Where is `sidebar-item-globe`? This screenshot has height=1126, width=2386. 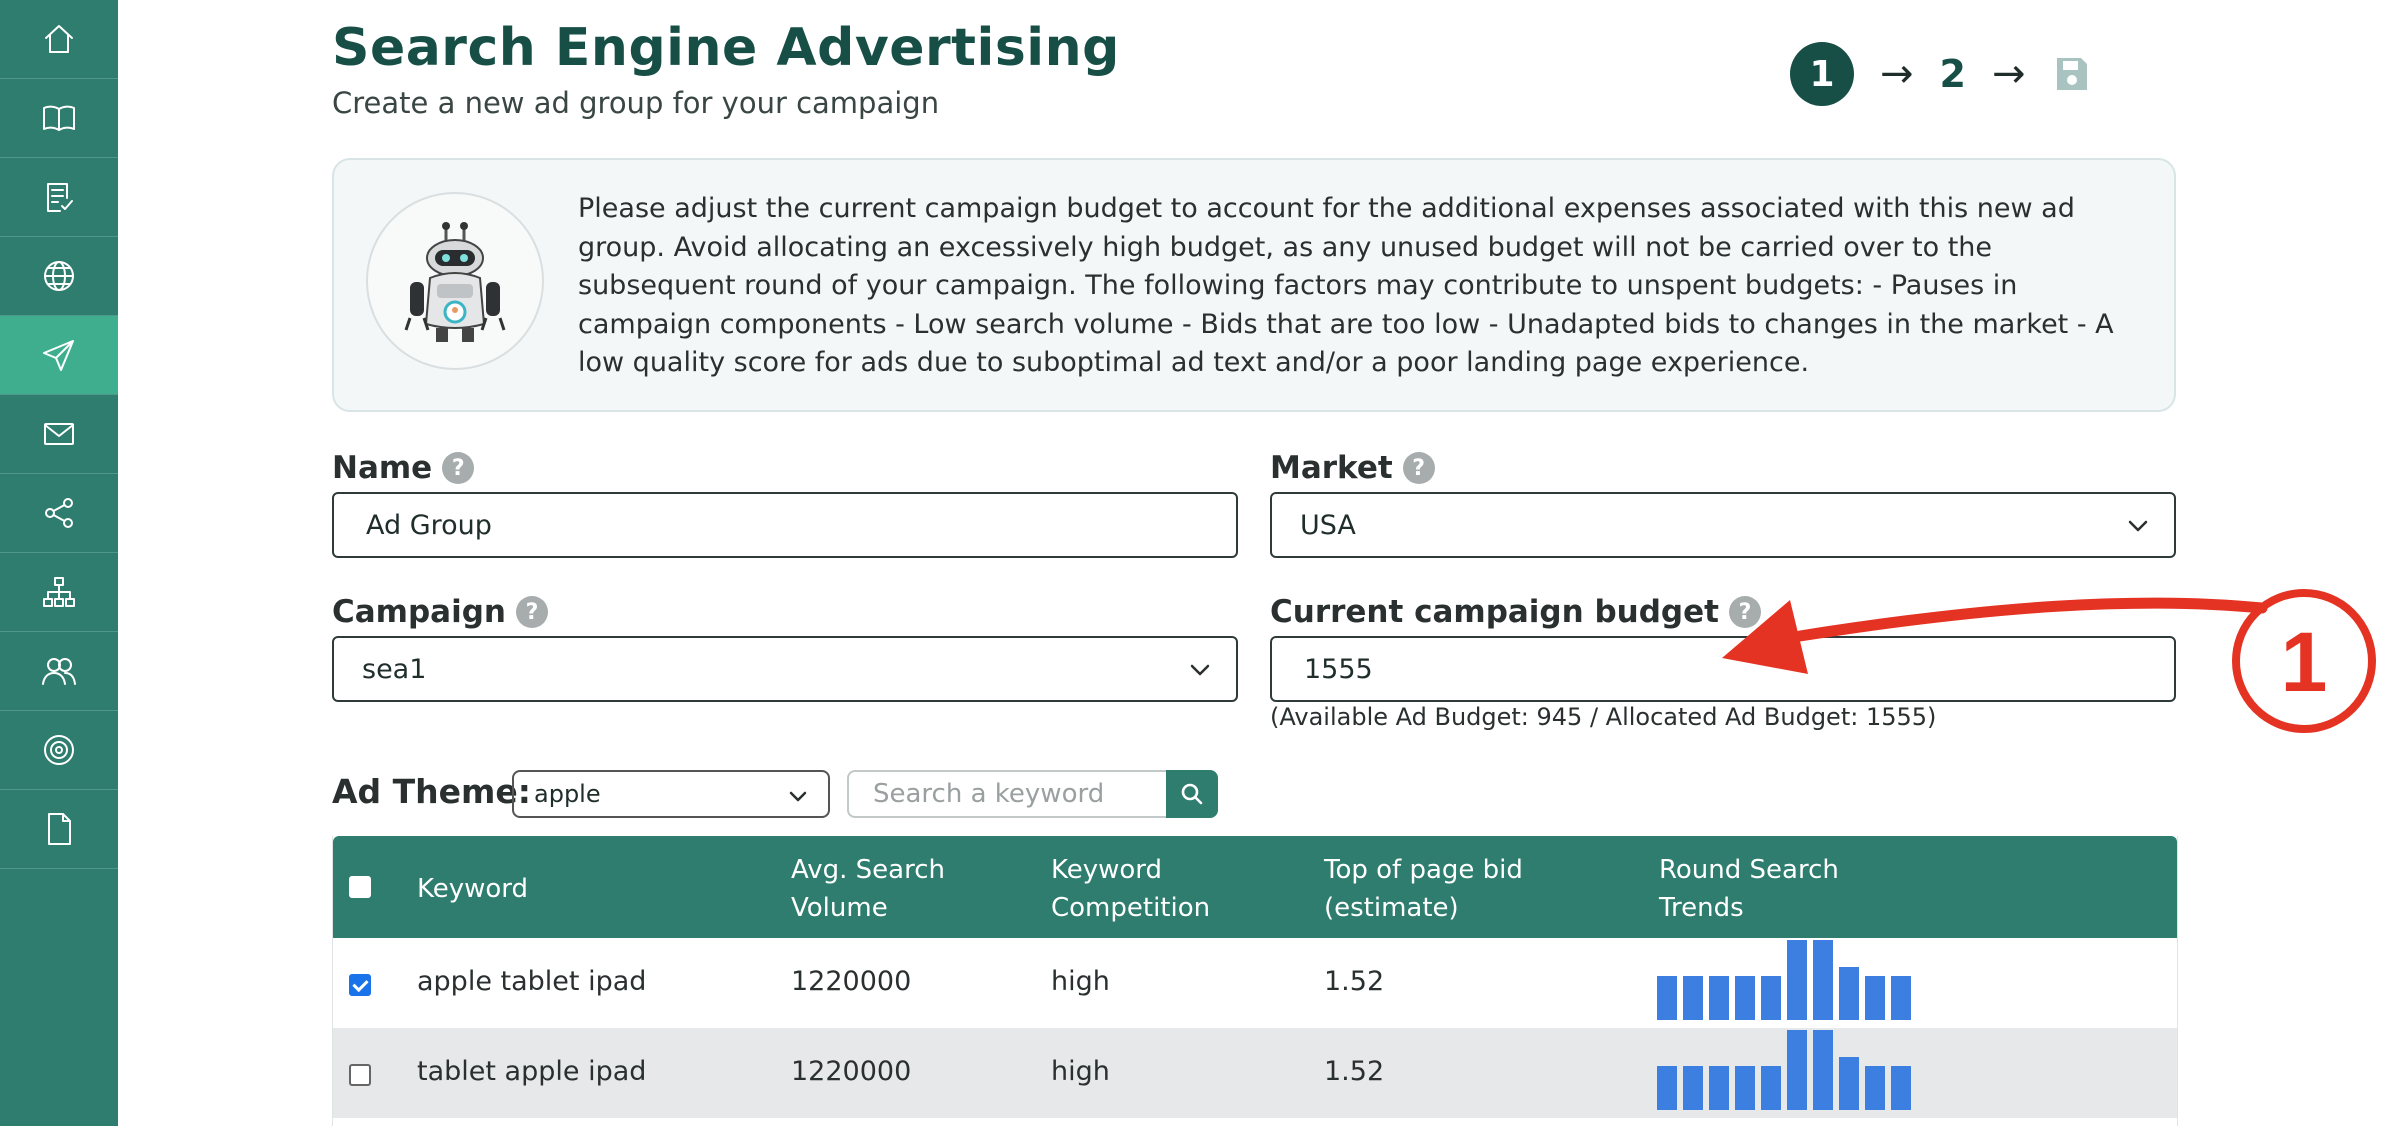 sidebar-item-globe is located at coordinates (59, 276).